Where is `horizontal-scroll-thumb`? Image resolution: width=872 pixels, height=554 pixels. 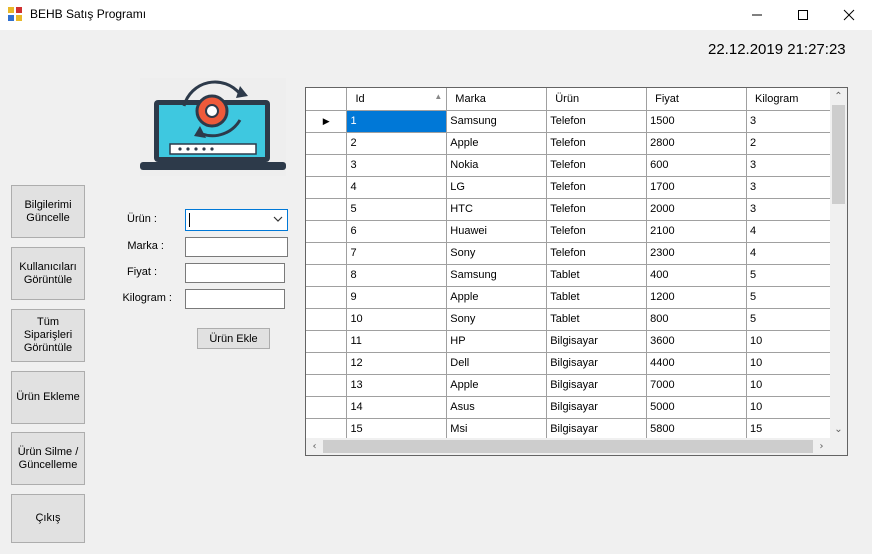 horizontal-scroll-thumb is located at coordinates (568, 446).